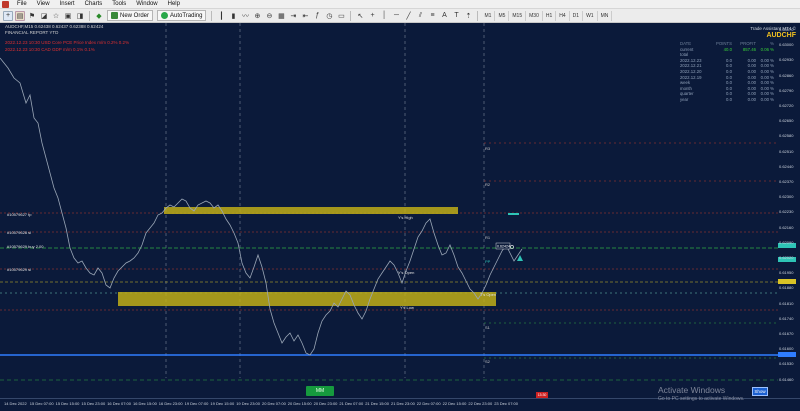 The height and width of the screenshot is (411, 800). I want to click on horizontal-line-icon: ─, so click(396, 16).